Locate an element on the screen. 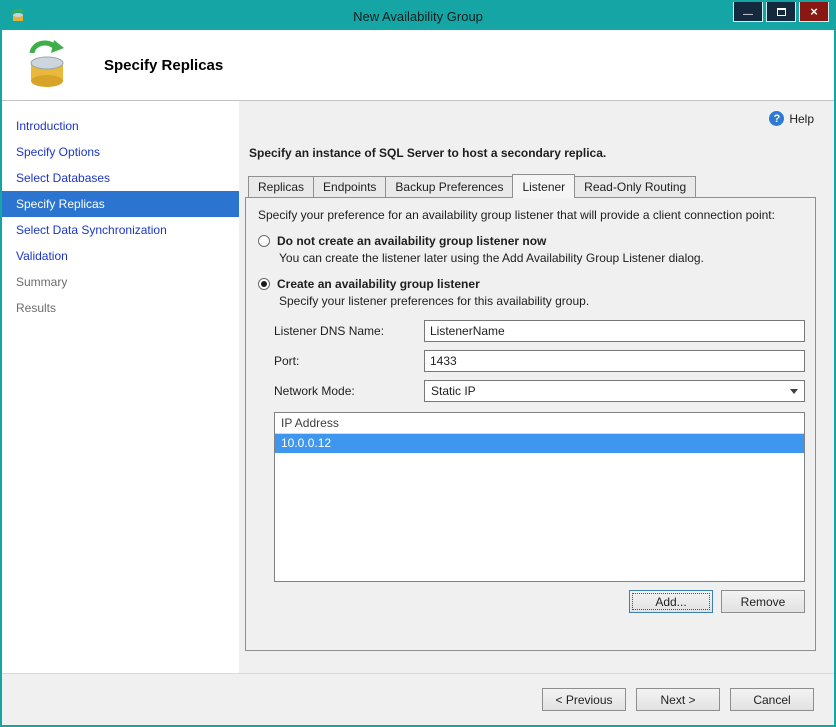 This screenshot has width=836, height=727. availability-group-icon is located at coordinates (47, 65).